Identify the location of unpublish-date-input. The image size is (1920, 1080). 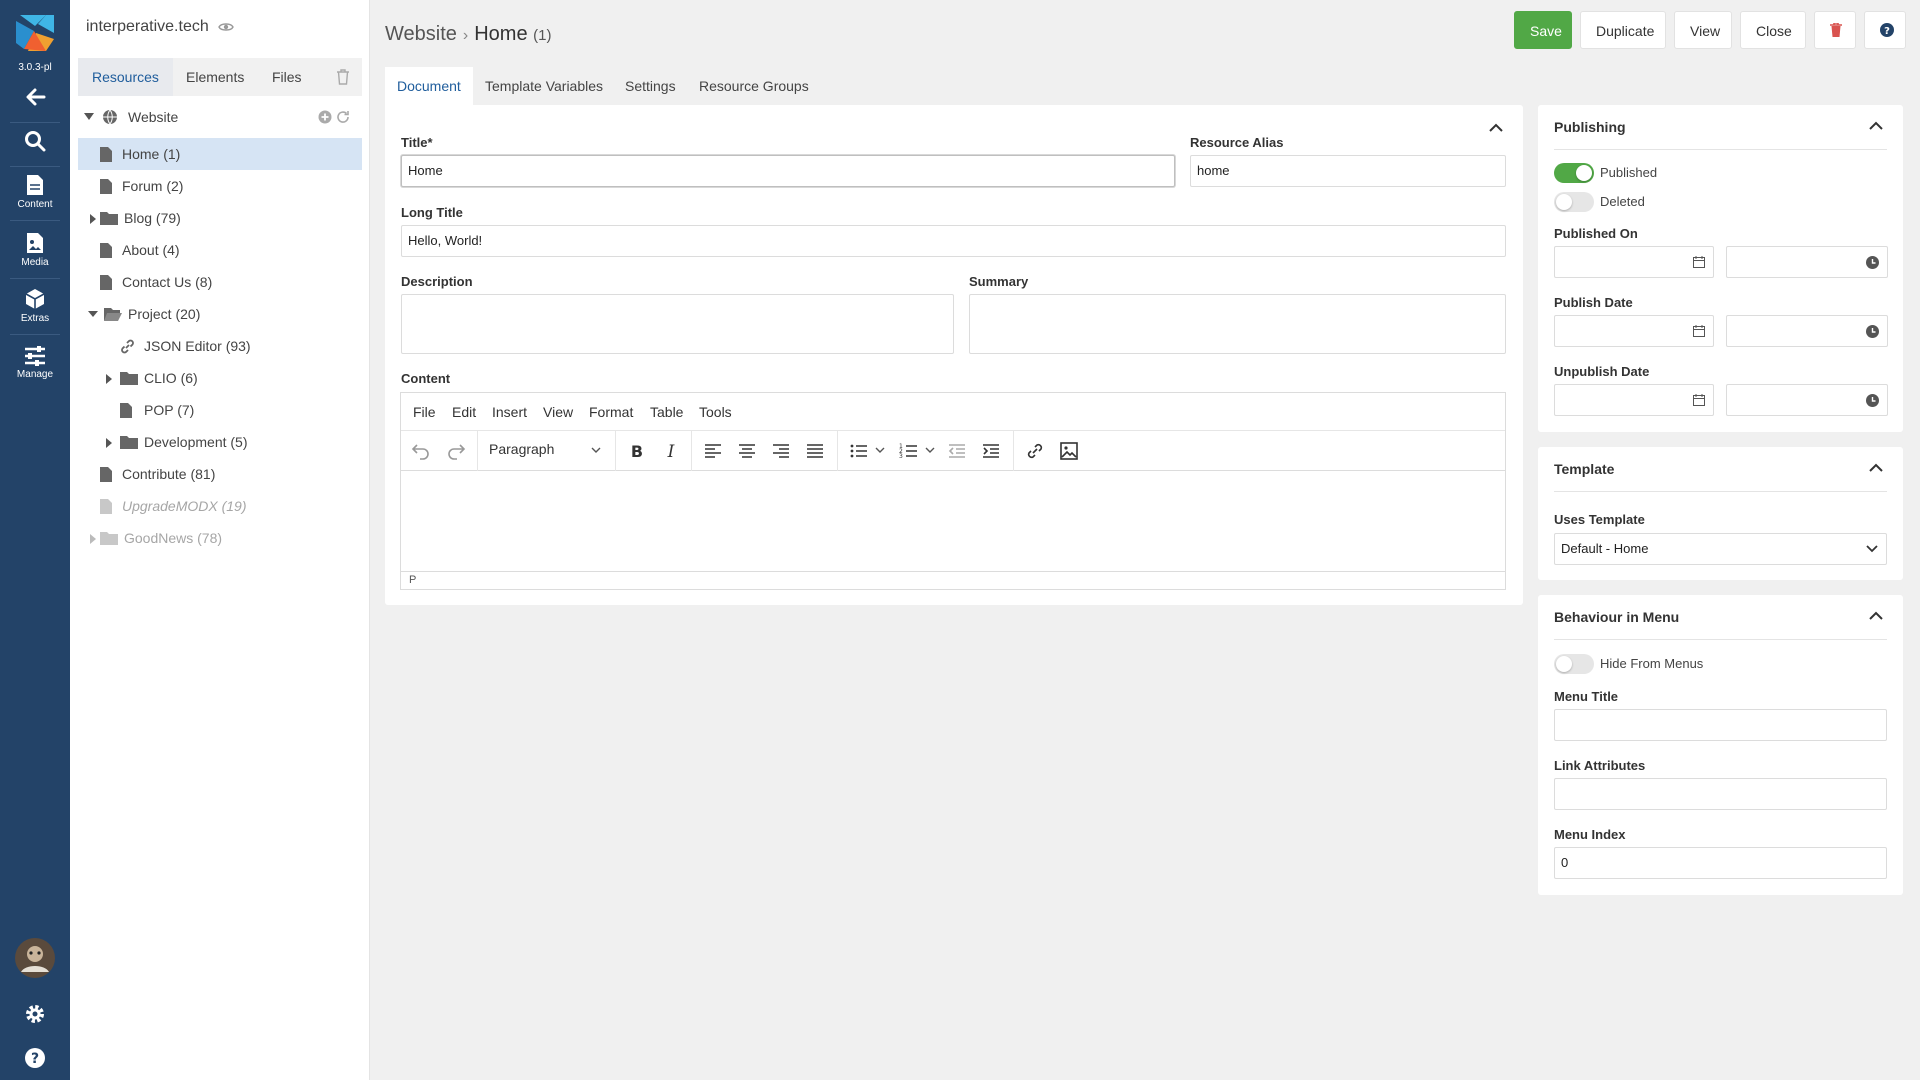
(1634, 400).